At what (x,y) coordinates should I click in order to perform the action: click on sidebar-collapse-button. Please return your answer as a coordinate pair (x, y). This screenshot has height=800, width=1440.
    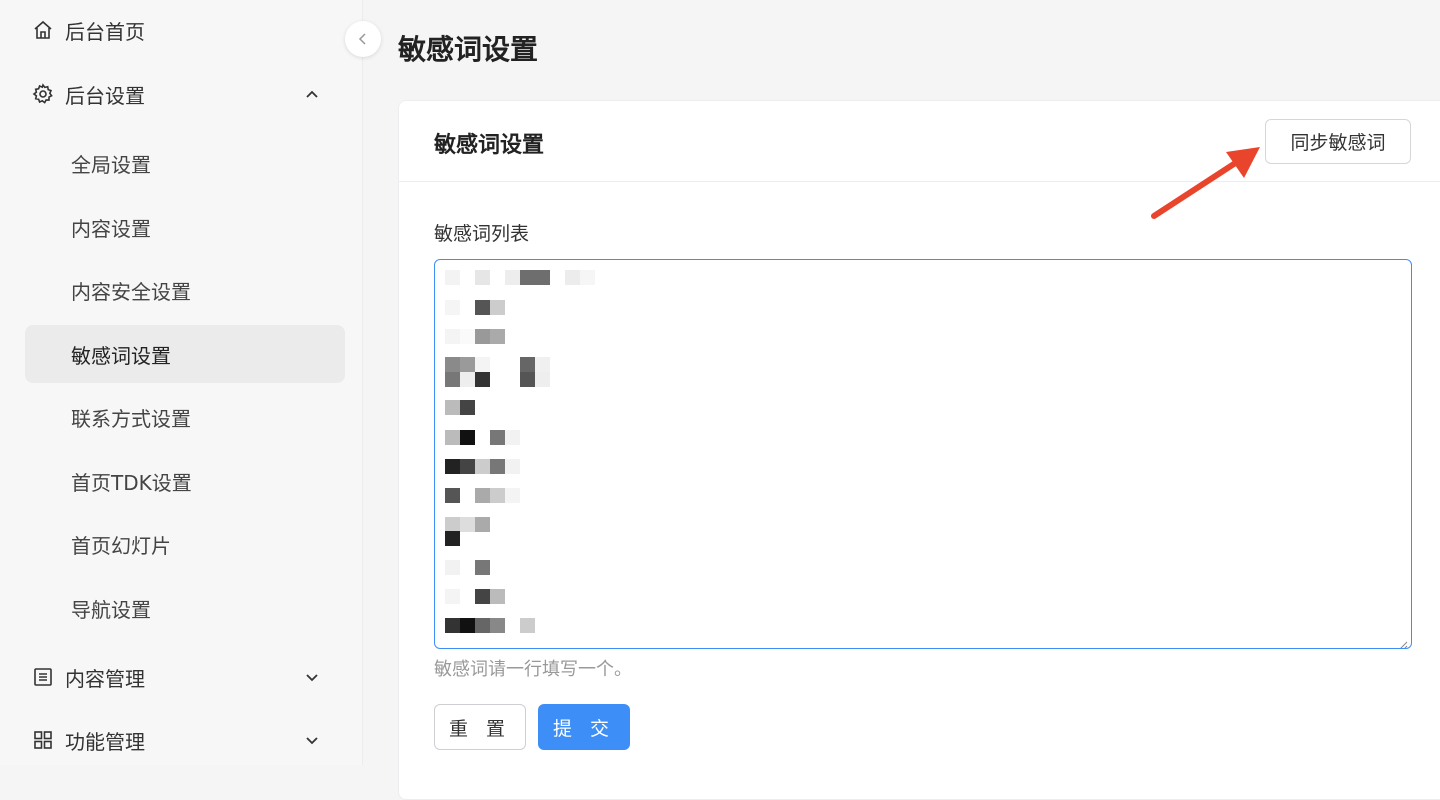
    Looking at the image, I should click on (363, 39).